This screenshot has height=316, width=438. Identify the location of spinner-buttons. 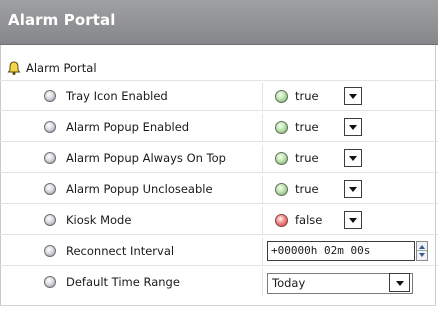
(422, 251).